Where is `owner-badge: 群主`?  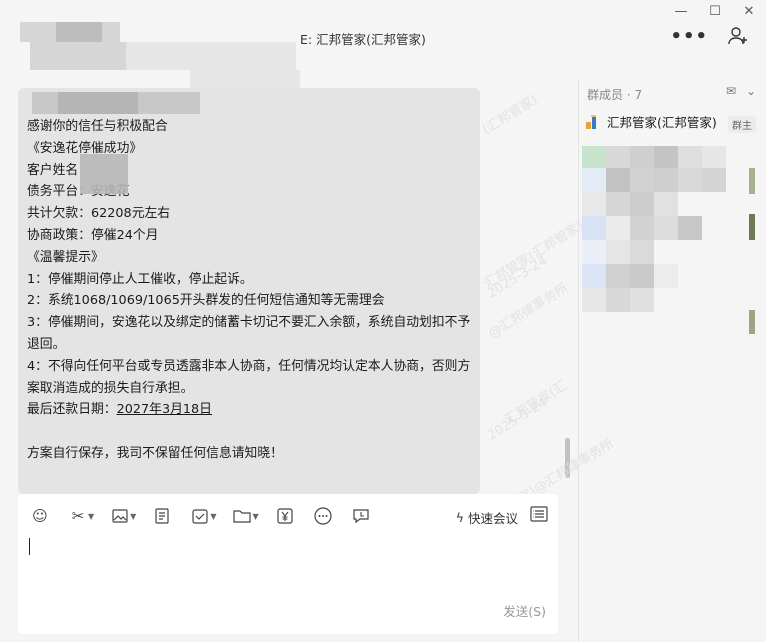 owner-badge: 群主 is located at coordinates (742, 124).